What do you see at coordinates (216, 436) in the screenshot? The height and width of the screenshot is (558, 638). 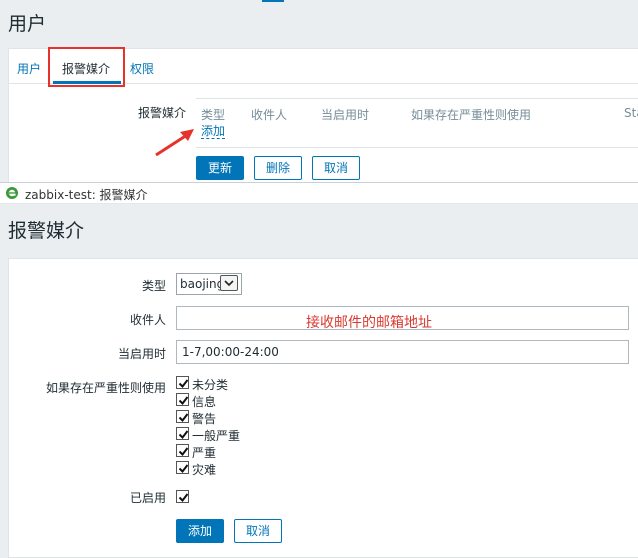 I see `severity-label-average: 一般严重` at bounding box center [216, 436].